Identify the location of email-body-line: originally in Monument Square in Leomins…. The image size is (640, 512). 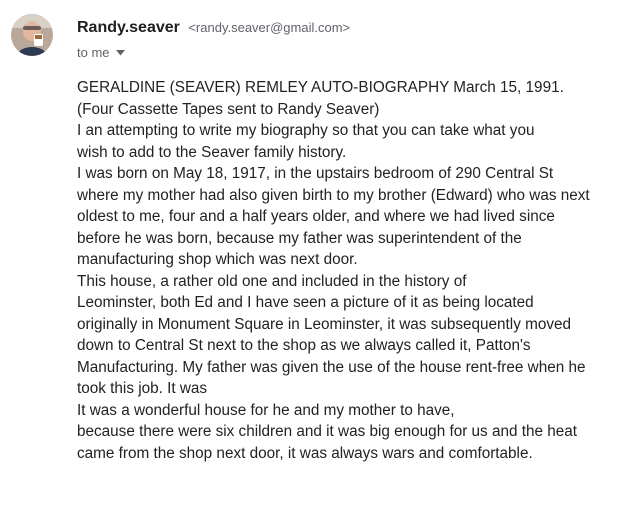
(324, 324).